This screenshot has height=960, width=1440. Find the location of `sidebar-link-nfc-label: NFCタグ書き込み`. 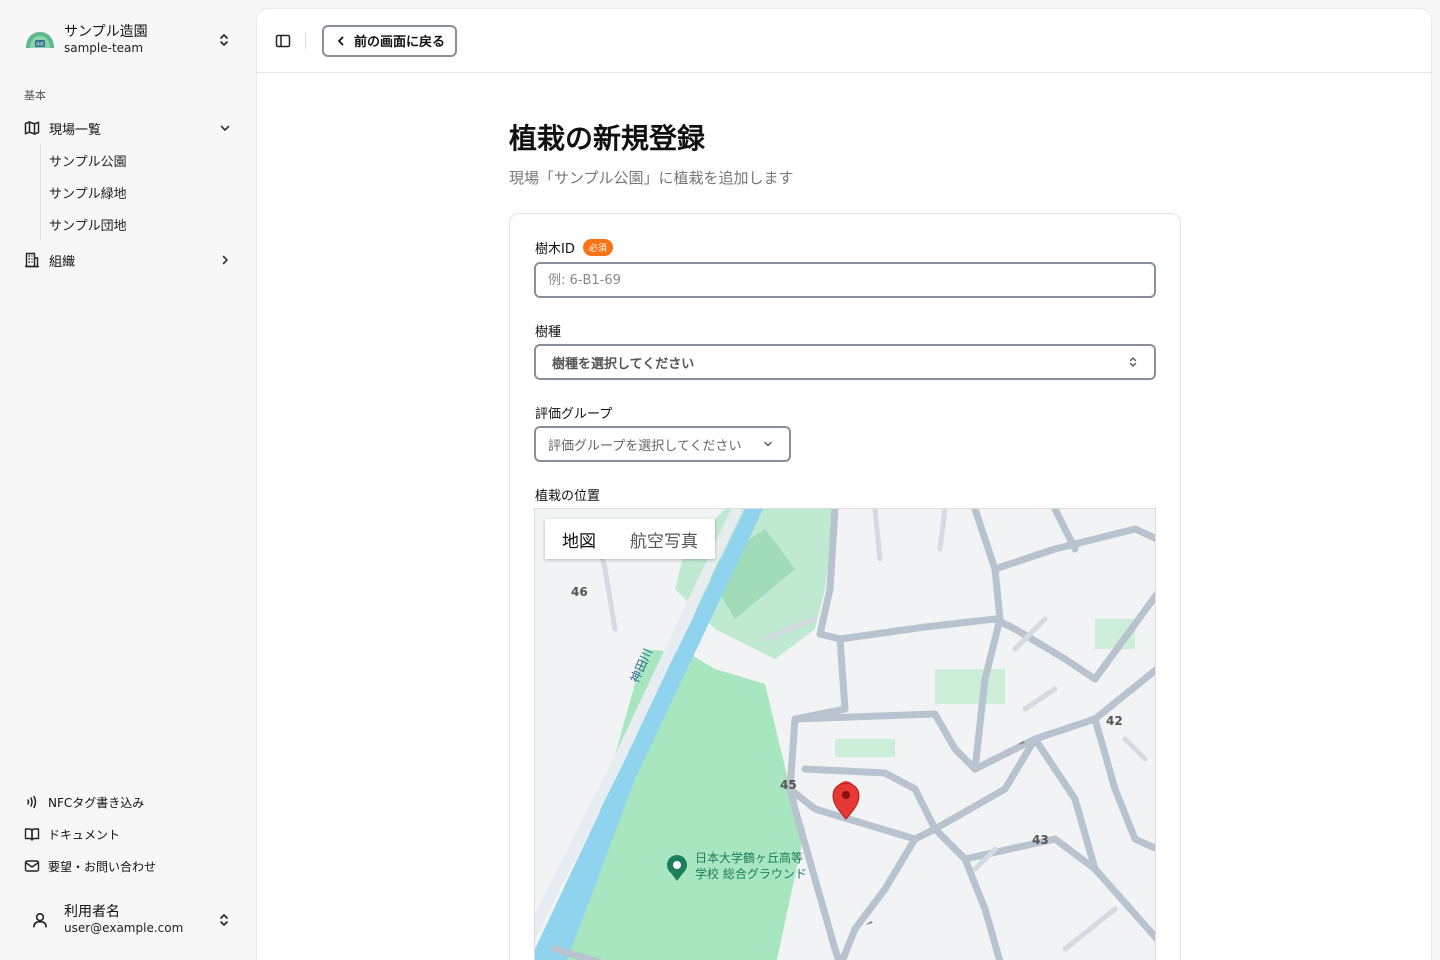

sidebar-link-nfc-label: NFCタグ書き込み is located at coordinates (96, 802).